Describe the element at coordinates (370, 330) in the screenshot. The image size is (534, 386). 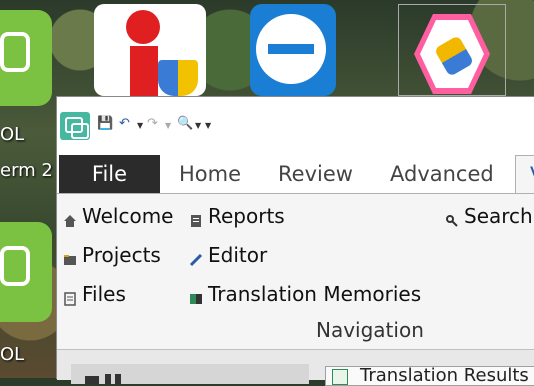
I see `navigation-group-label: Navigation` at that location.